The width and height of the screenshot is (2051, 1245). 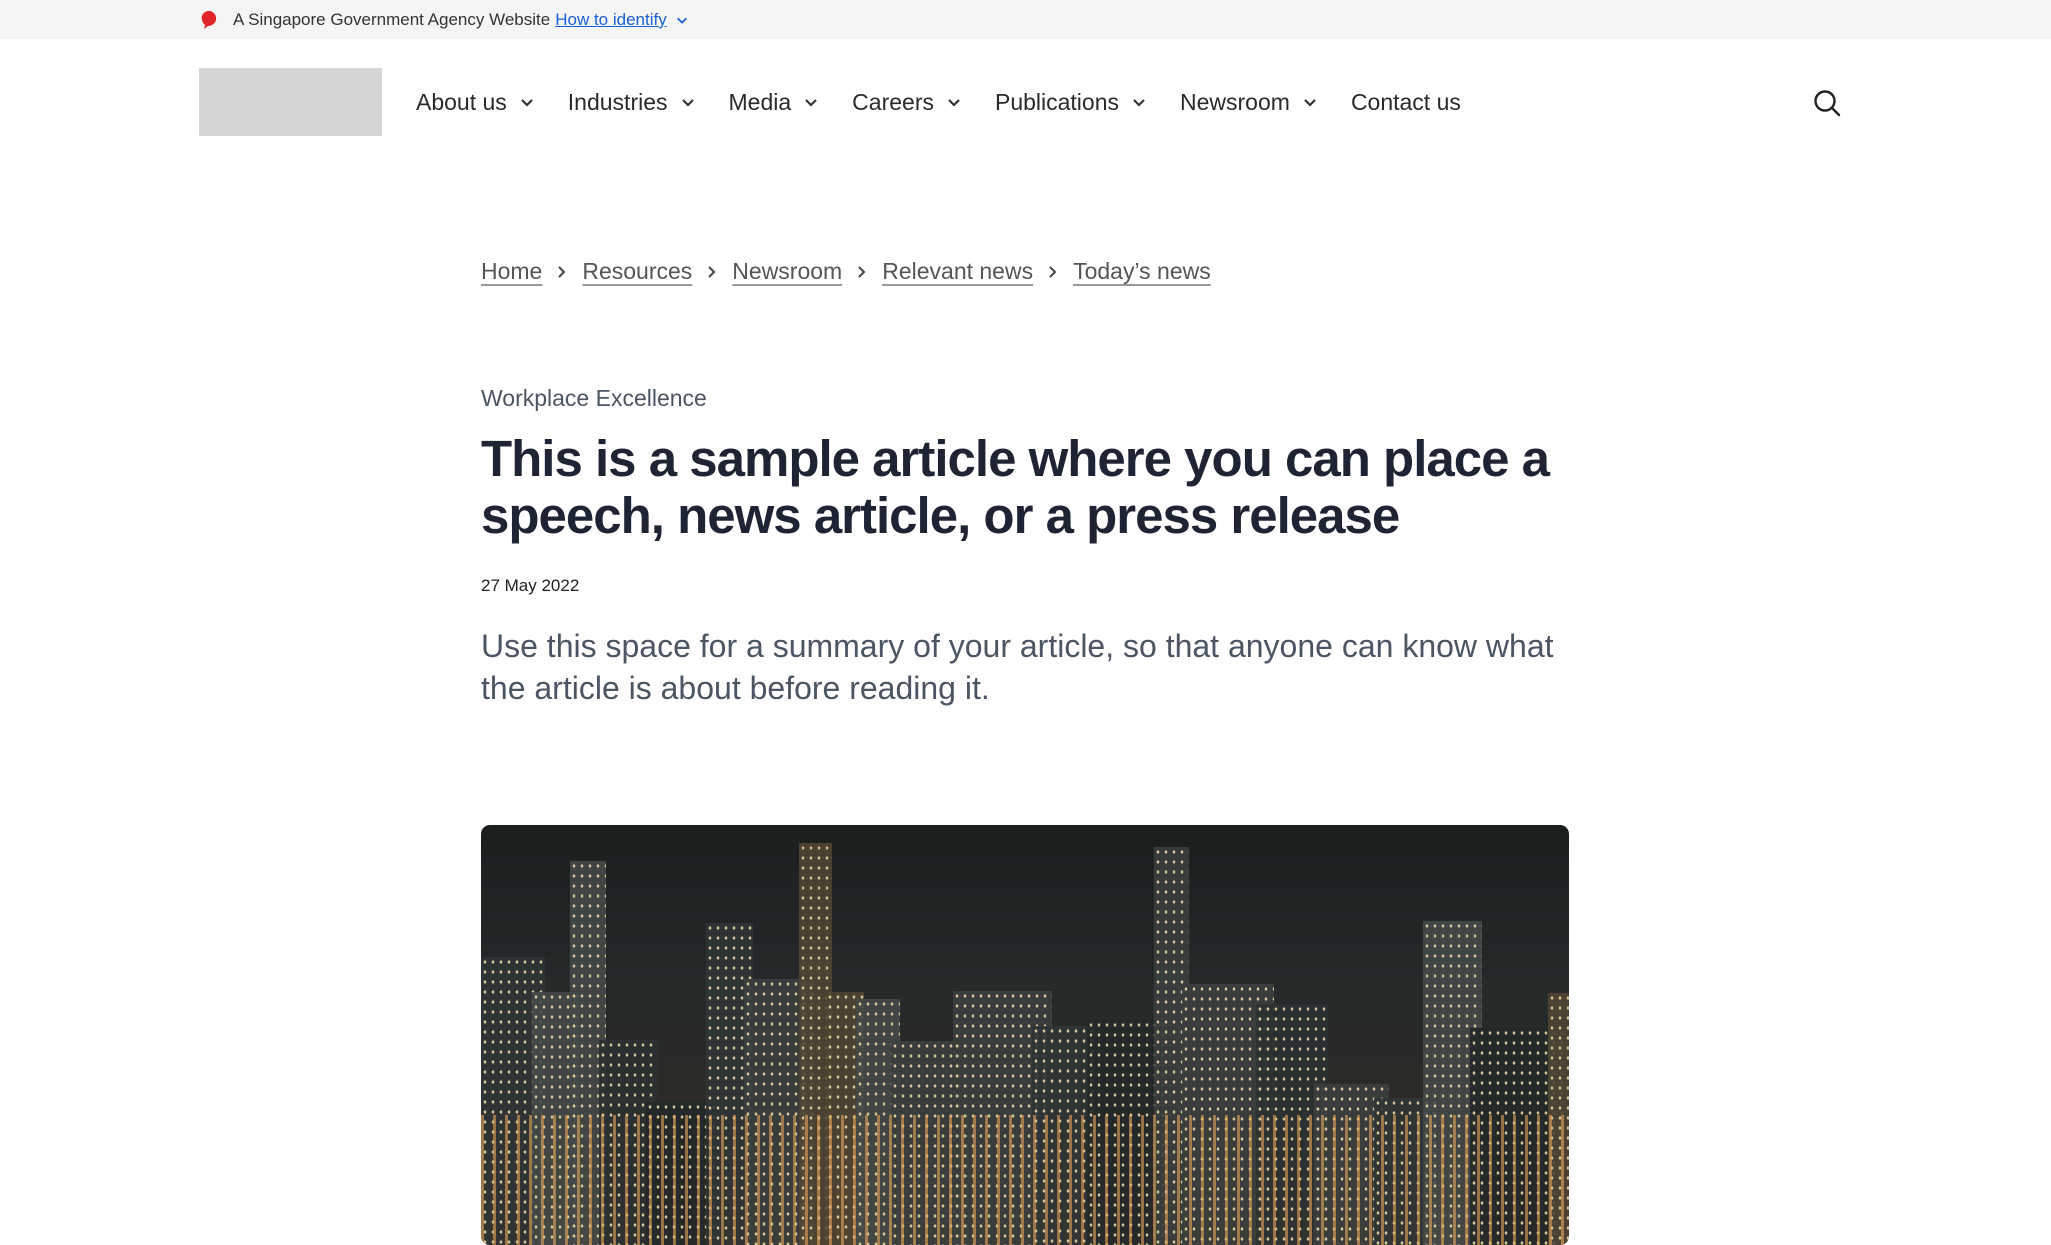 I want to click on nav-item-label: About us, so click(x=461, y=102).